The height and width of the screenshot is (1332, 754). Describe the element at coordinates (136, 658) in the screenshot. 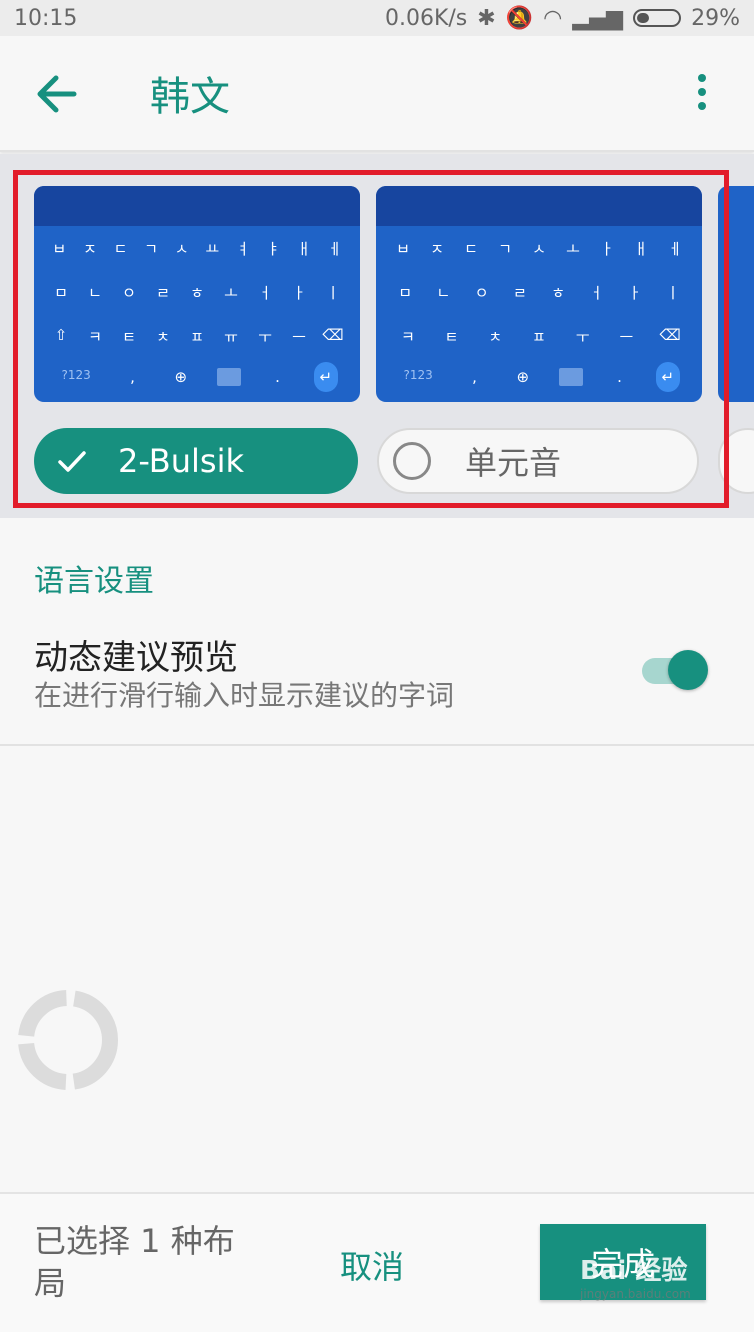

I see `setting-title: 动态建议预览` at that location.